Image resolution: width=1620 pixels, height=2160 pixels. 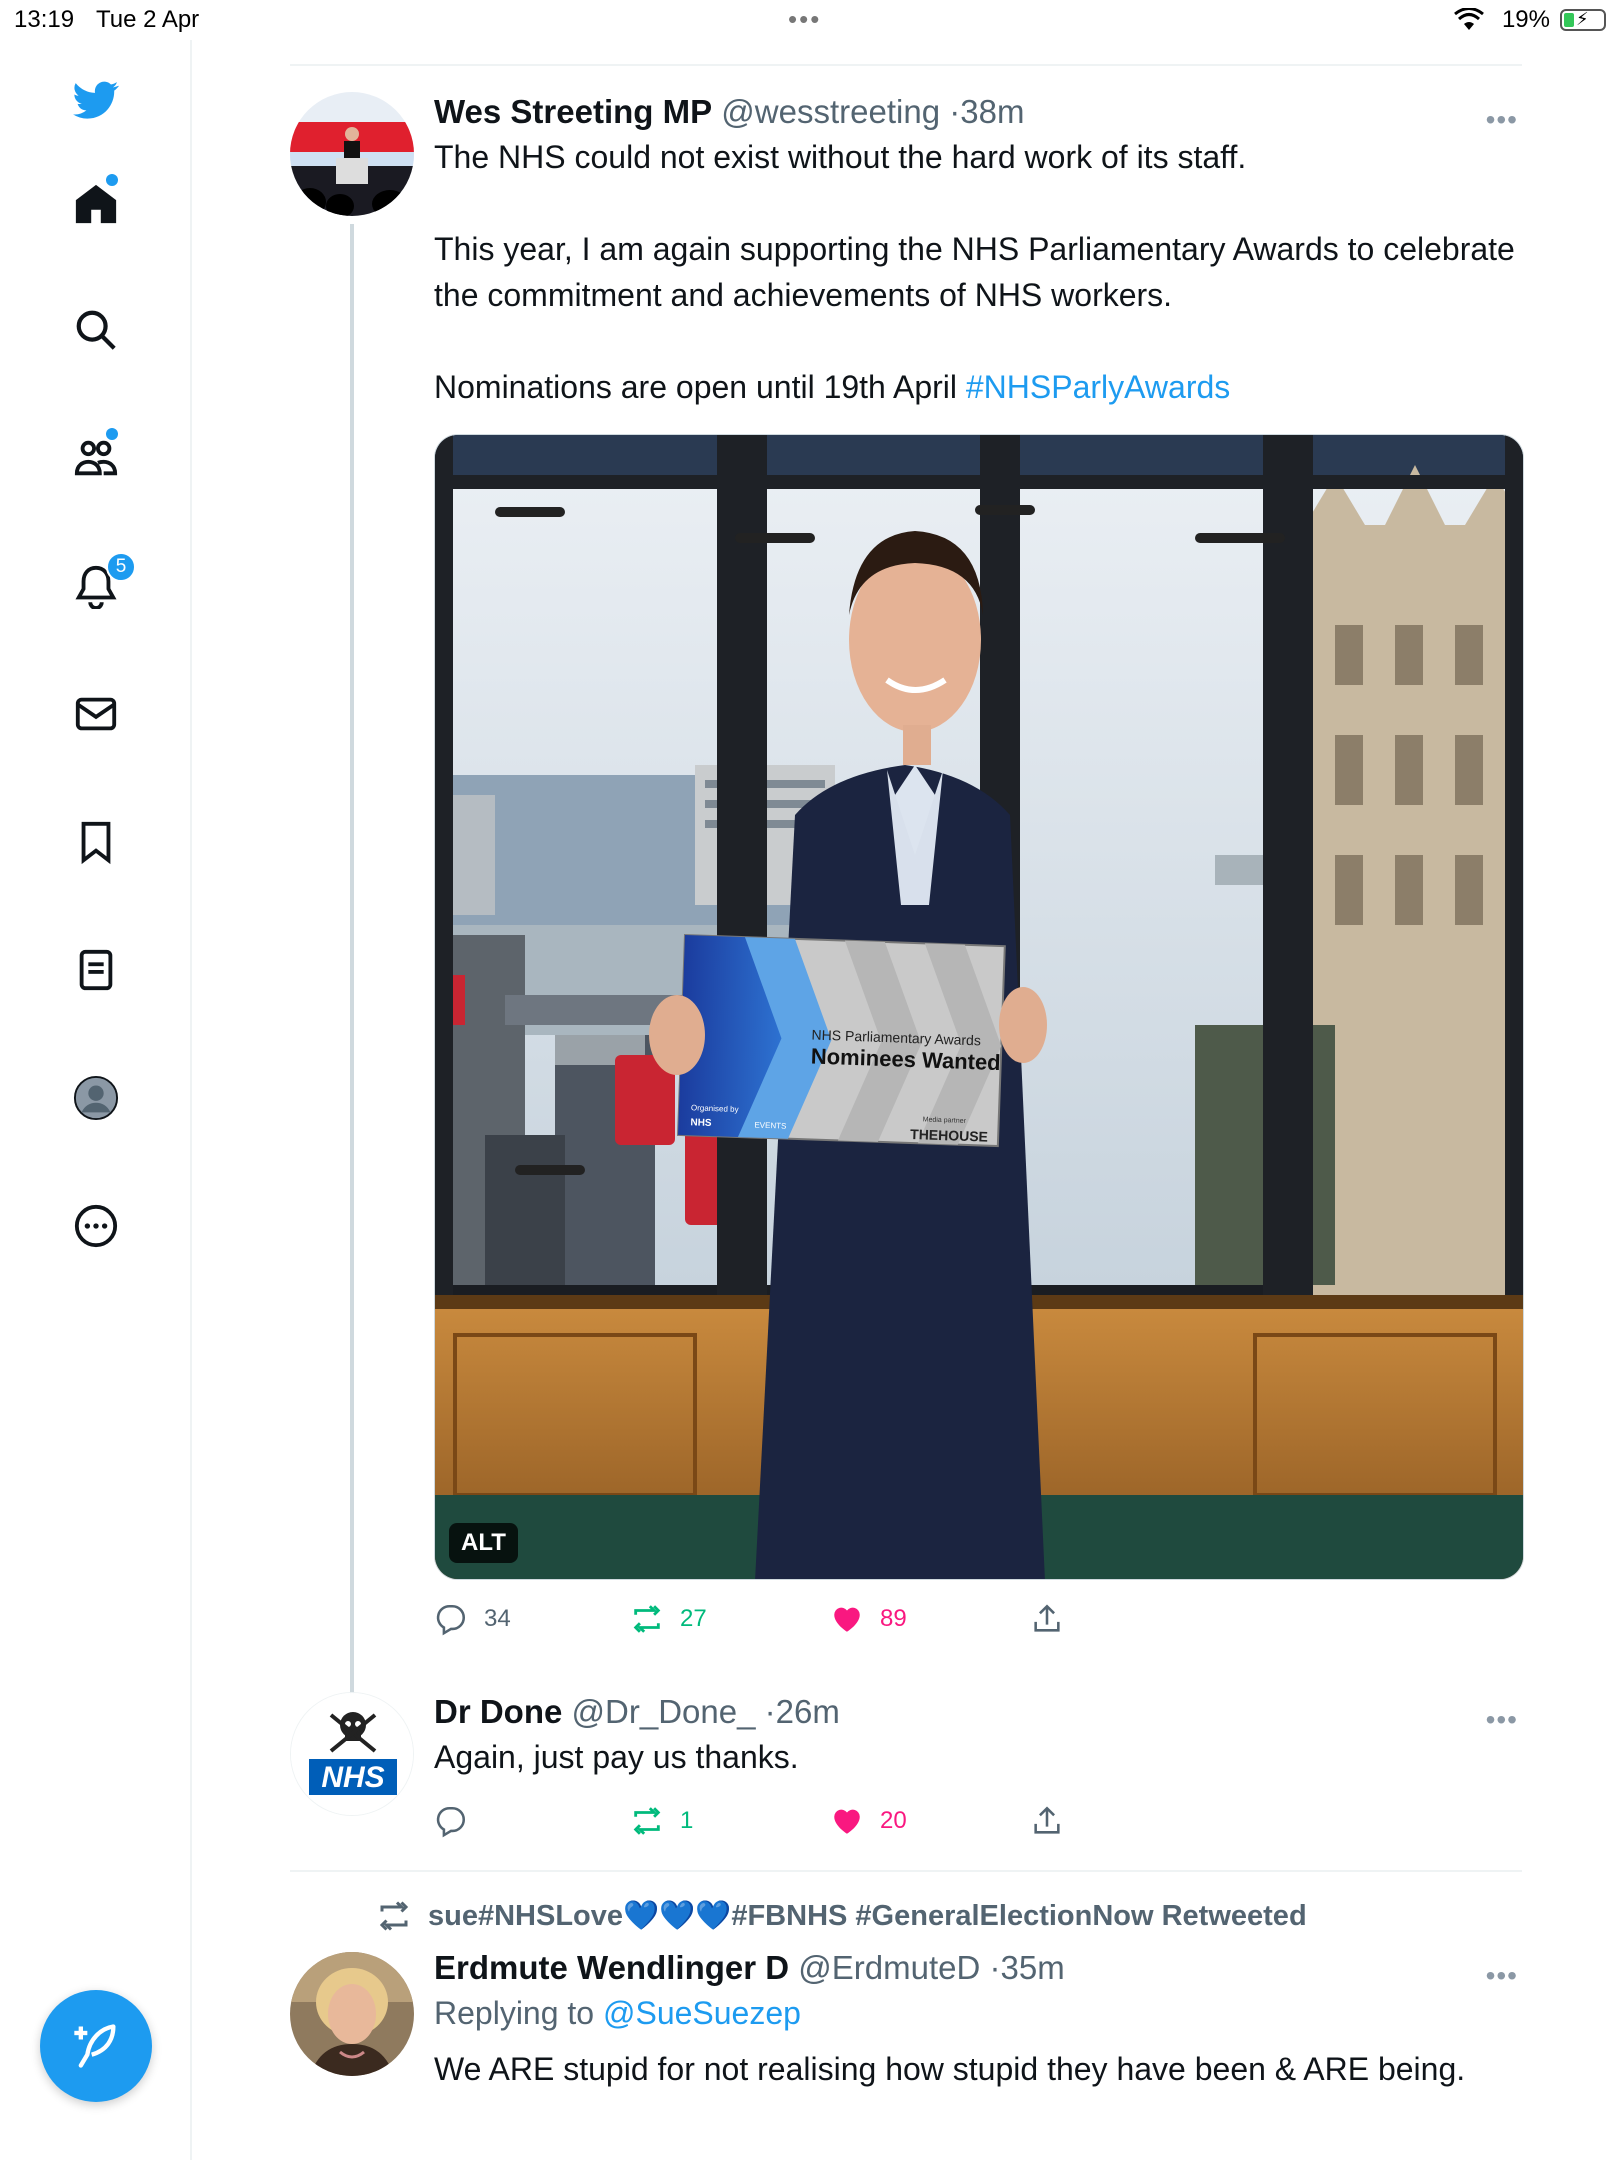 What do you see at coordinates (661, 1821) in the screenshot?
I see `retweet-button: 1` at bounding box center [661, 1821].